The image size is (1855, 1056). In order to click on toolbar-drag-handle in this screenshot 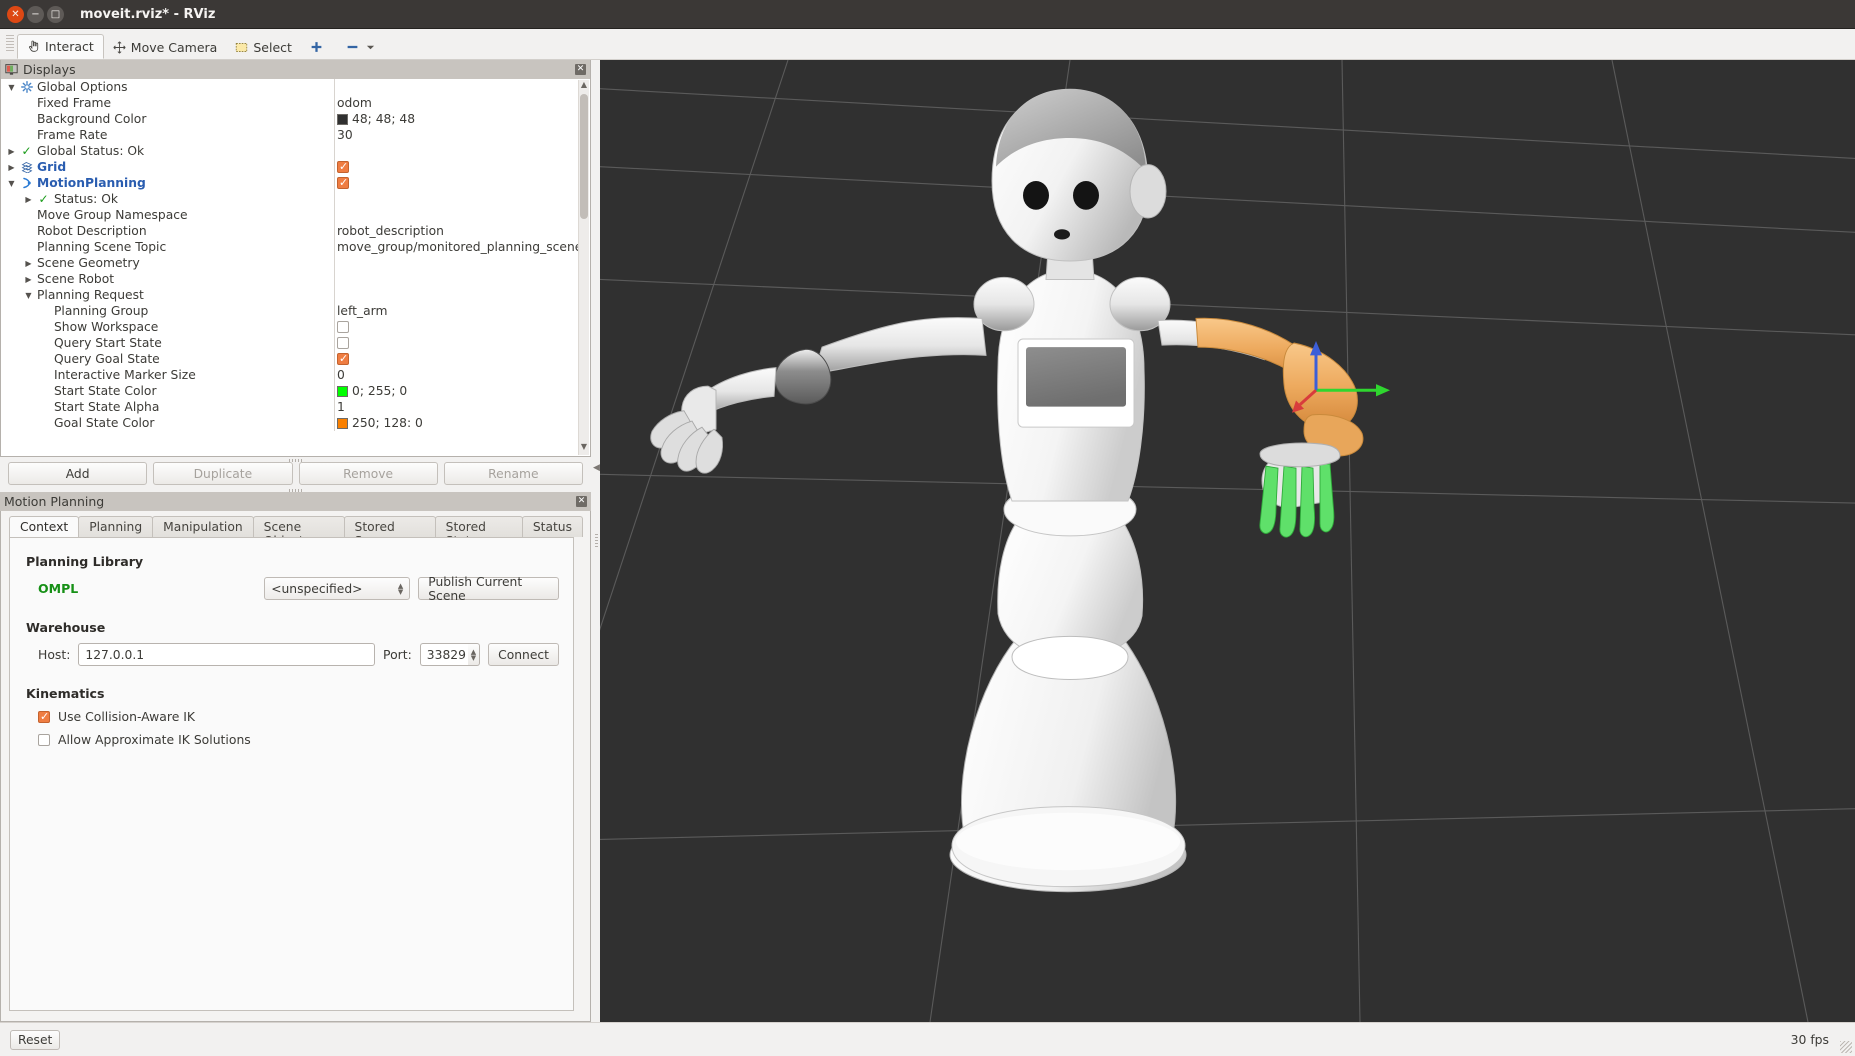, I will do `click(10, 44)`.